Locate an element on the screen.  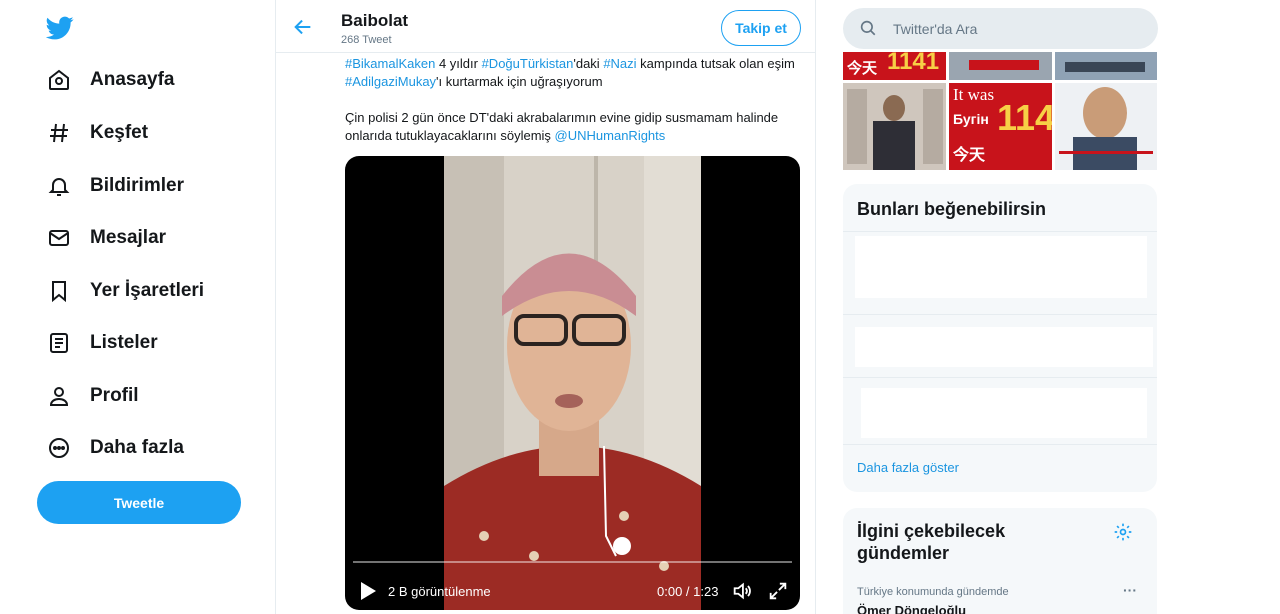
nav-item-bookmarks: Yer İşaretleri is located at coordinates (125, 291).